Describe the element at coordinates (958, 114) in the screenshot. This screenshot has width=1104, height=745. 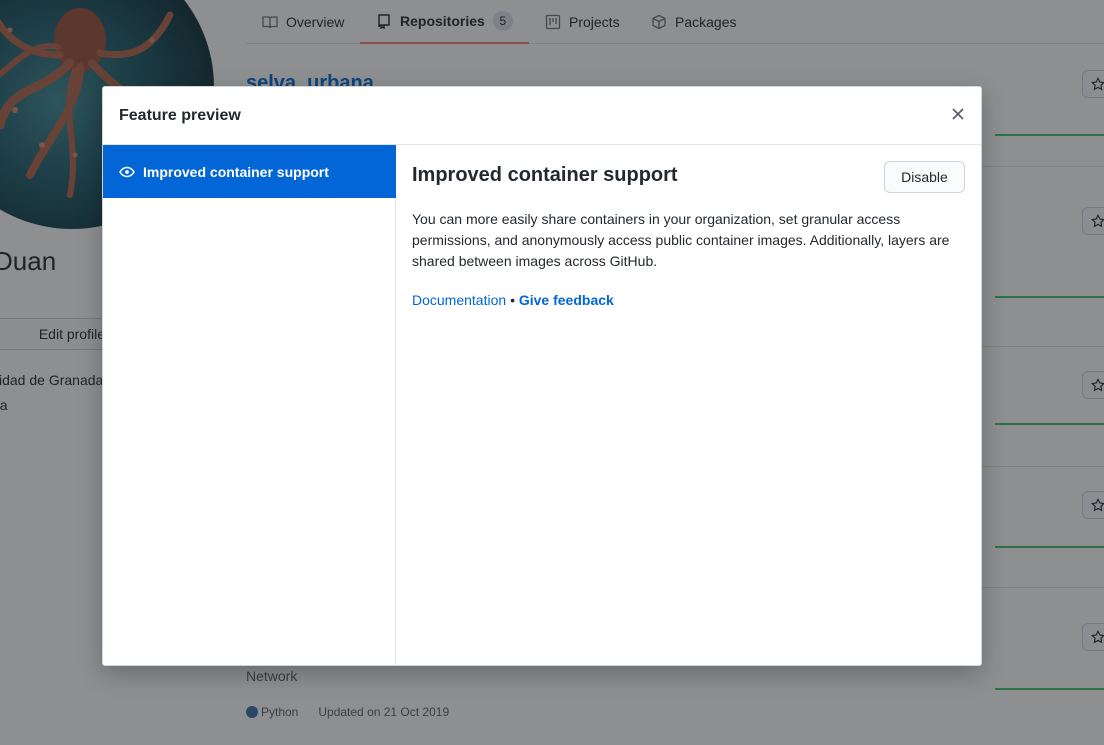
I see `close-icon` at that location.